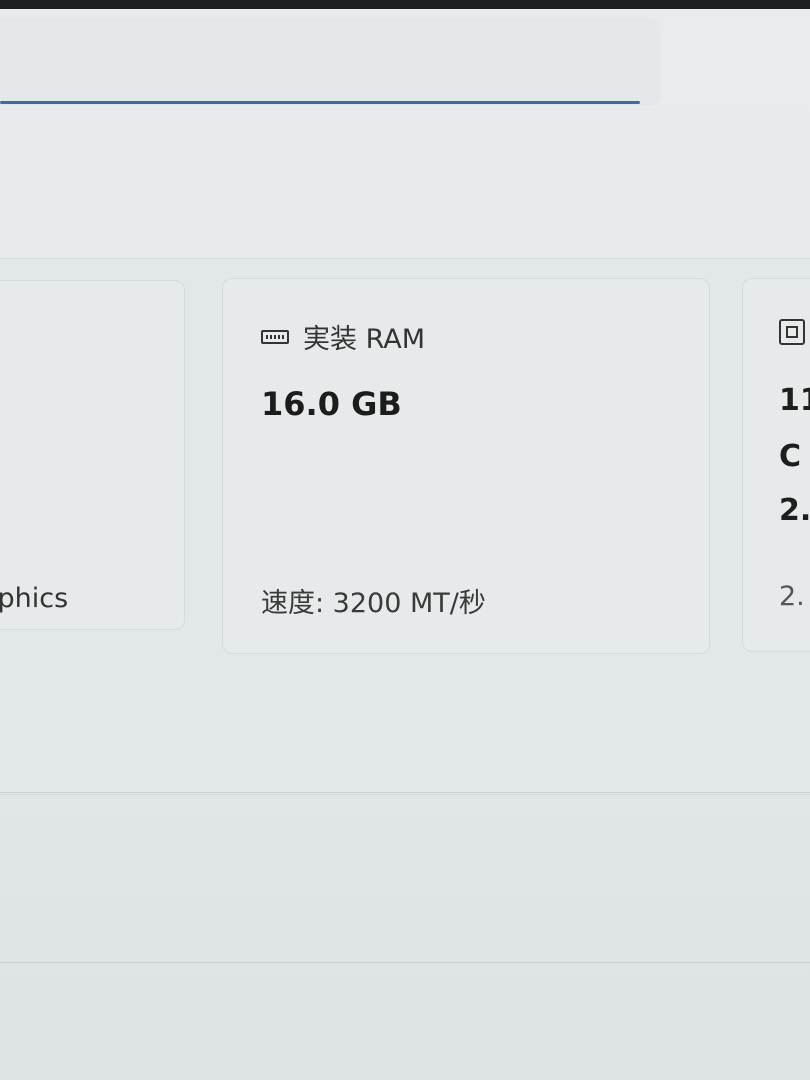  I want to click on screen-bezel, so click(405, 4).